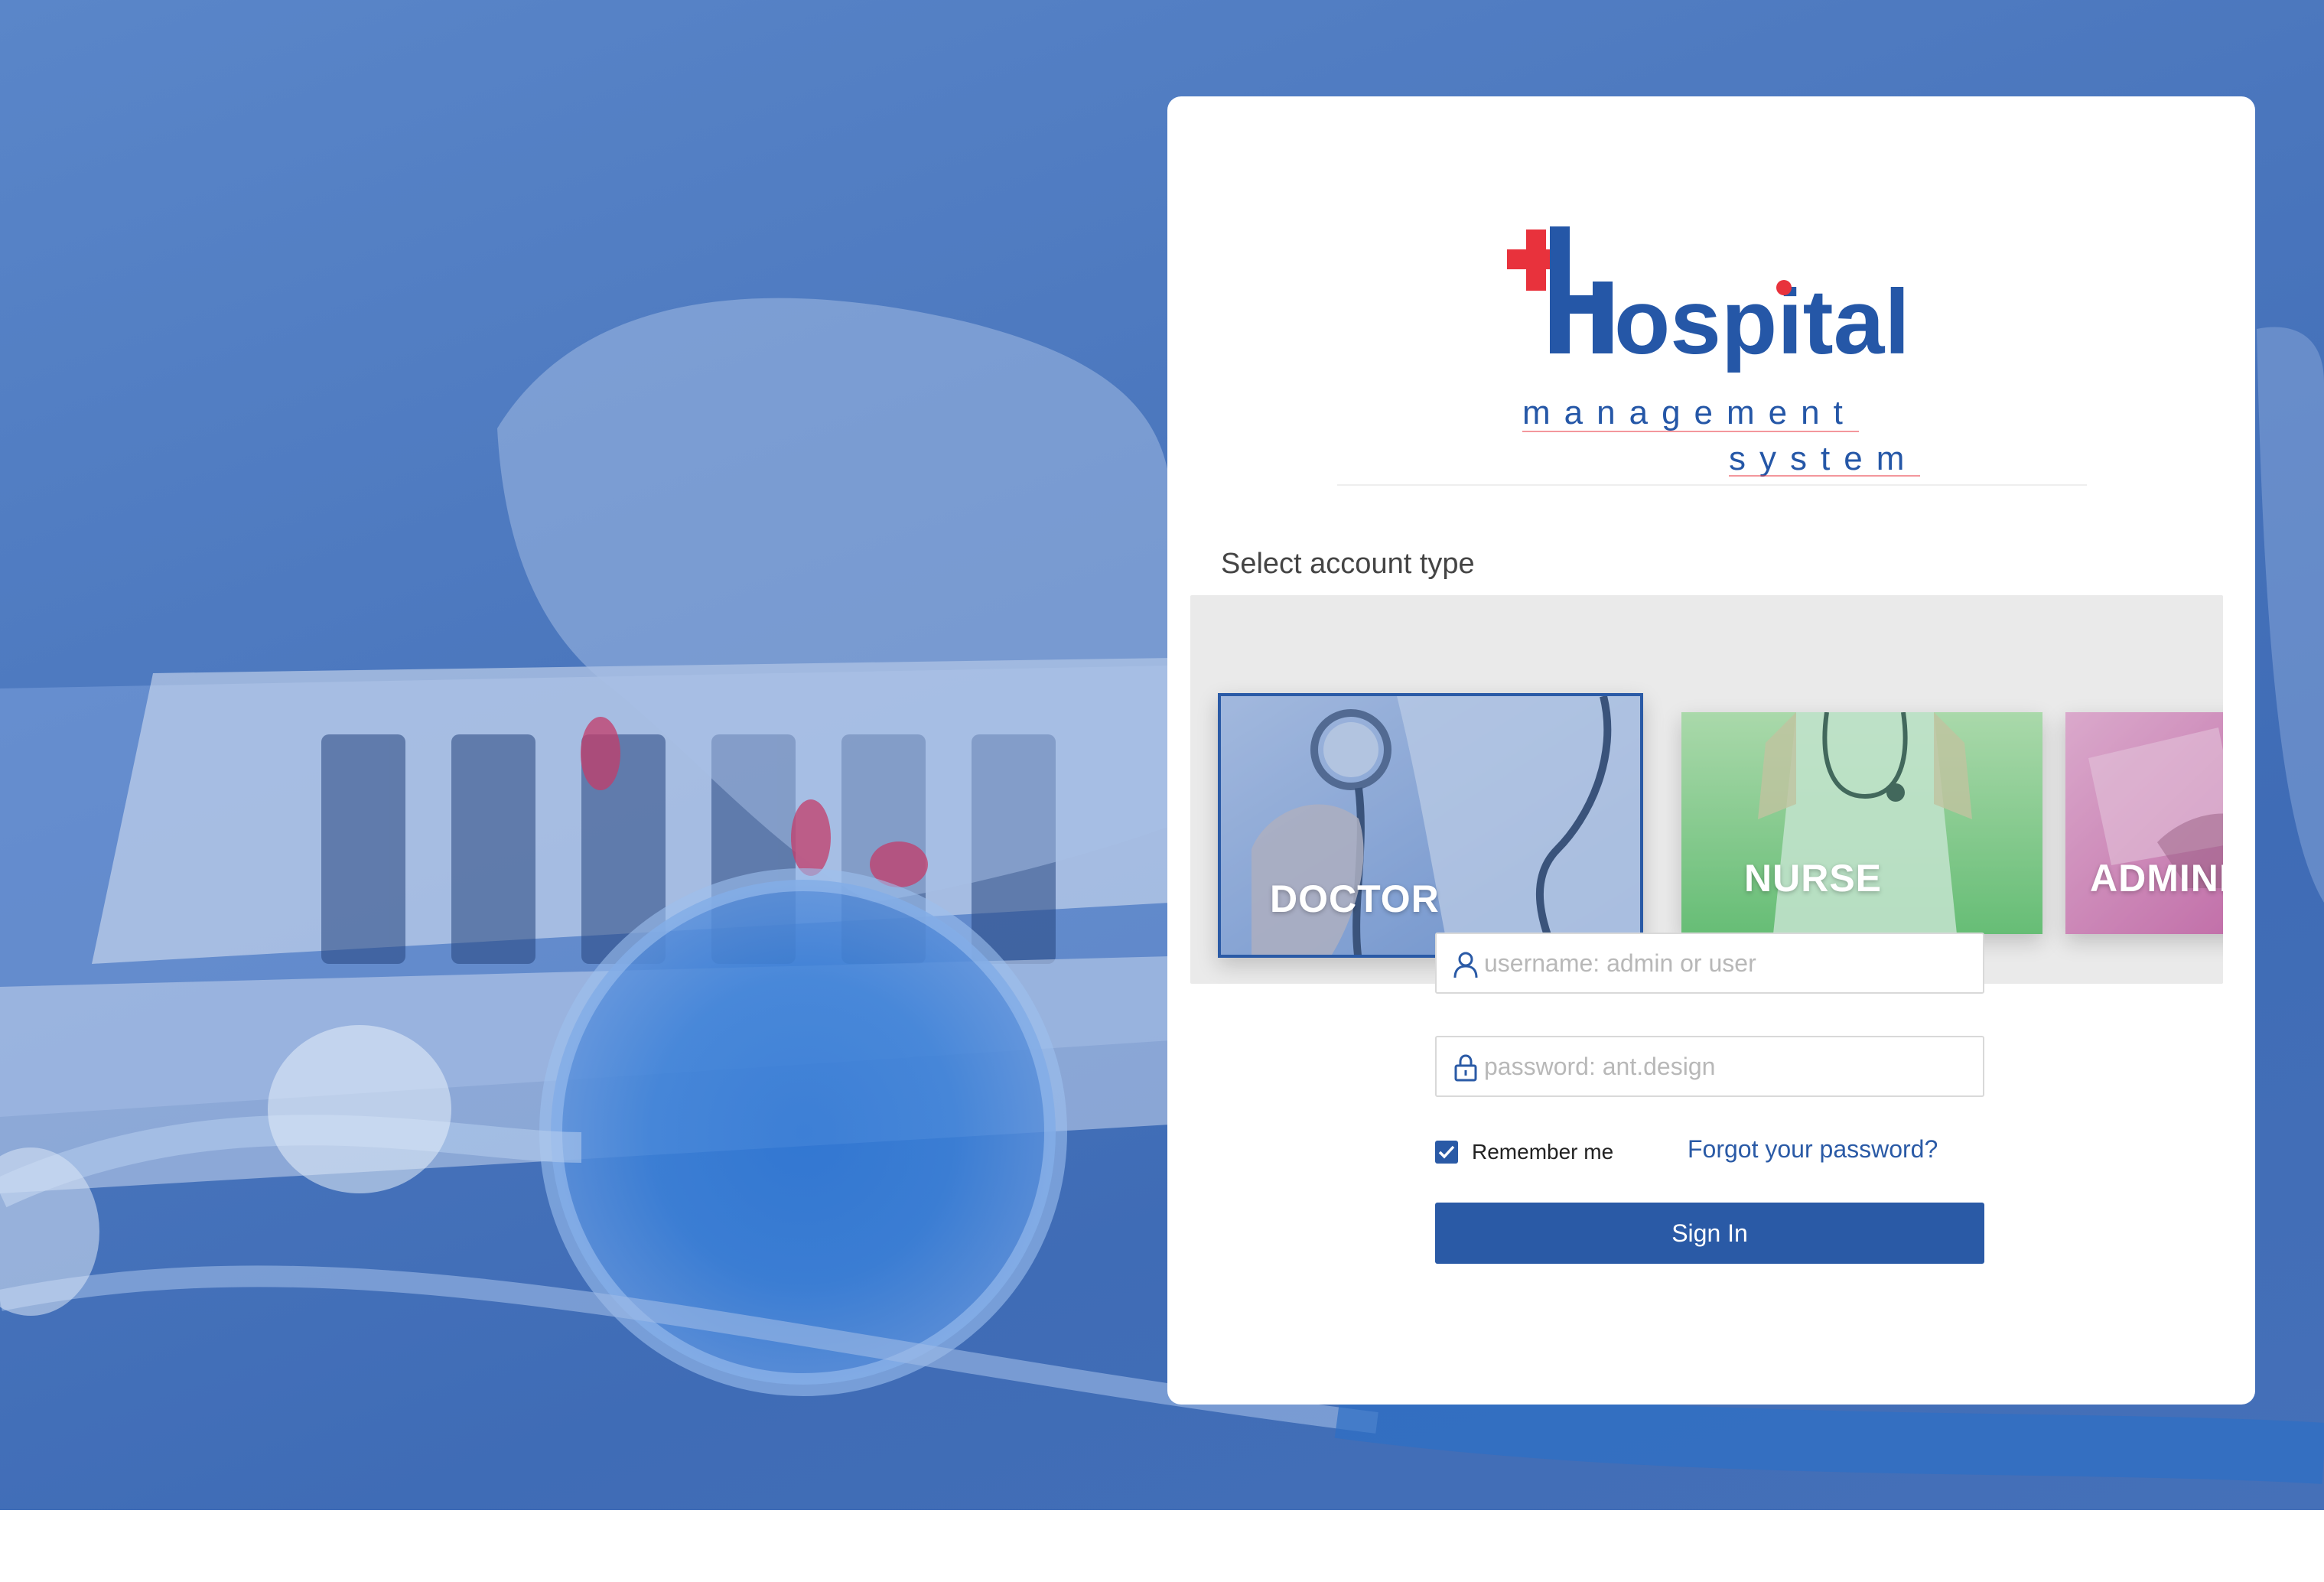 This screenshot has width=2324, height=1582. I want to click on bottom-strip, so click(1162, 1546).